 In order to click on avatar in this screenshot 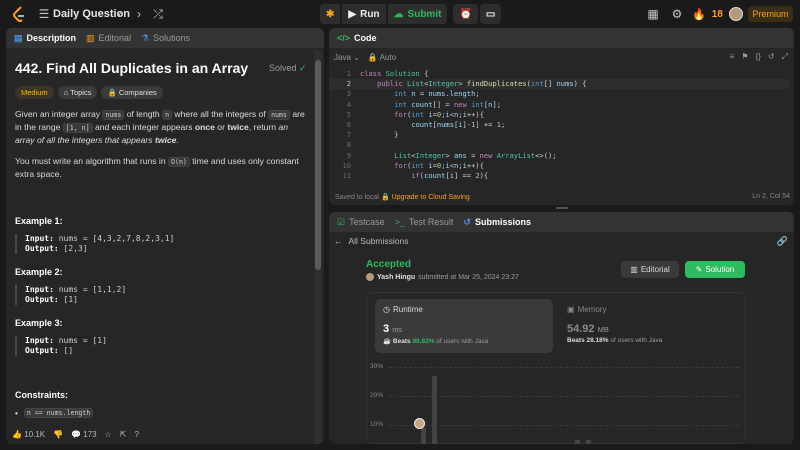, I will do `click(735, 14)`.